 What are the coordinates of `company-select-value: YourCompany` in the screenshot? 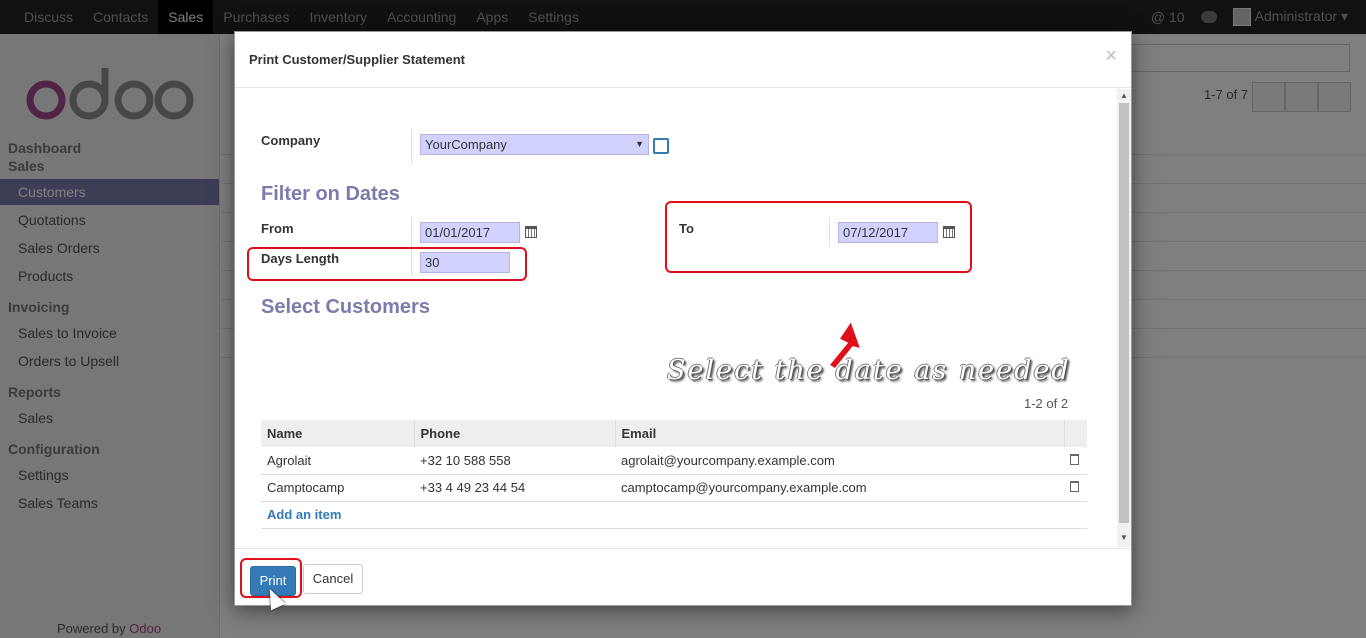 It's located at (466, 144).